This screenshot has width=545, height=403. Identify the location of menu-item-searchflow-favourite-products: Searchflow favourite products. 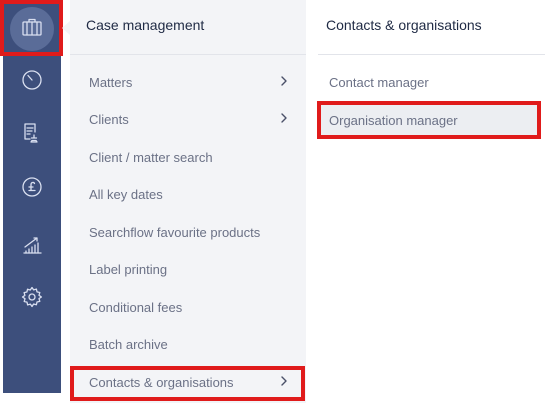
(188, 232).